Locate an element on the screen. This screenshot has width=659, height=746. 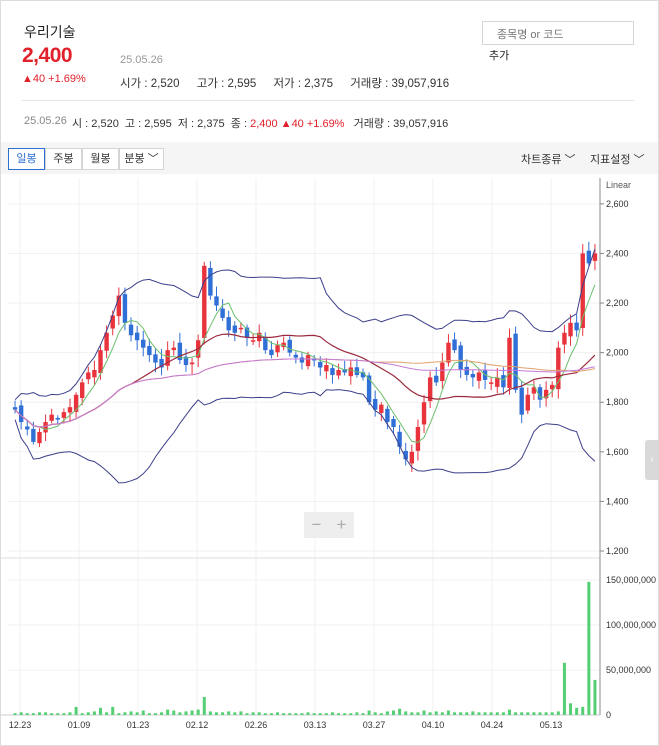
tab-weekly: 주봉 is located at coordinates (63, 159).